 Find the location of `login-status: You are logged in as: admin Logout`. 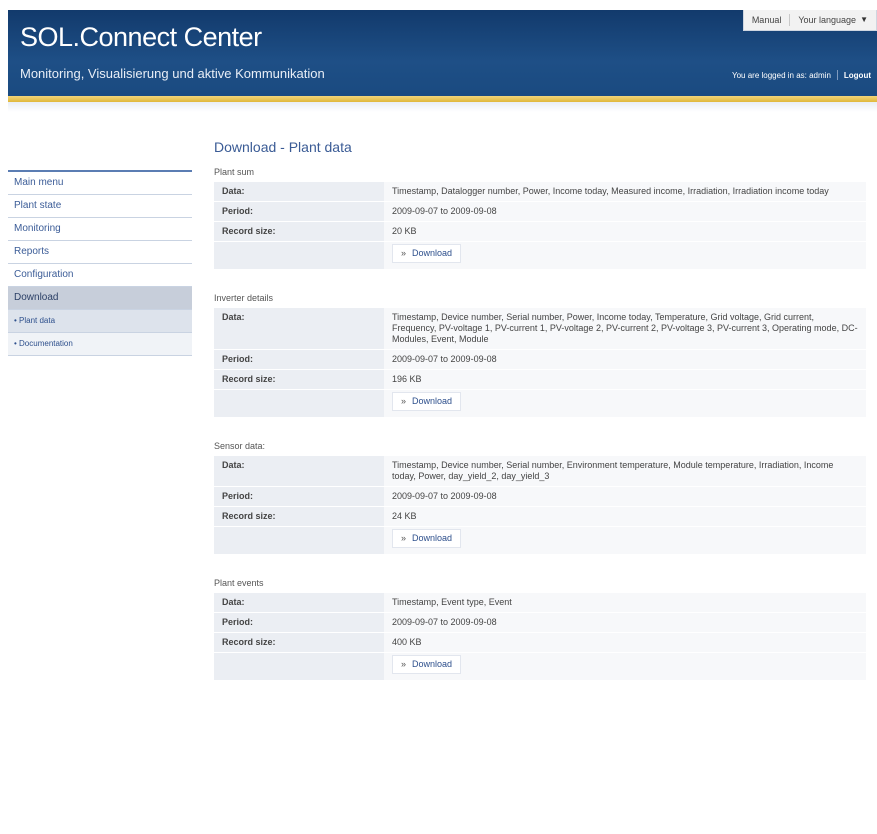

login-status: You are logged in as: admin Logout is located at coordinates (801, 75).